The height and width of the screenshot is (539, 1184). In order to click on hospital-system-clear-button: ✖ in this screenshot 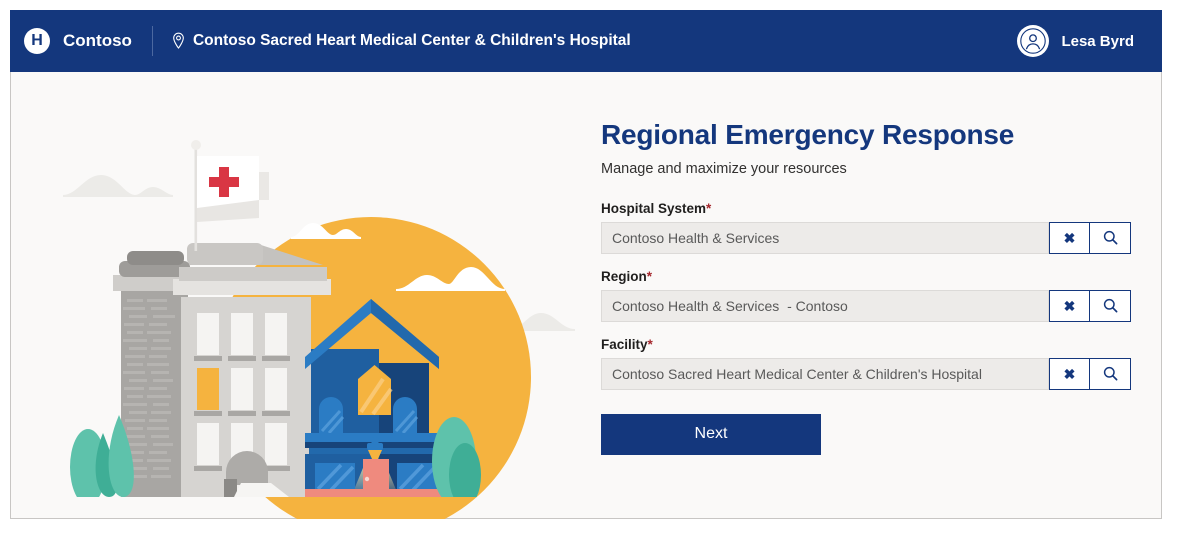, I will do `click(1069, 237)`.